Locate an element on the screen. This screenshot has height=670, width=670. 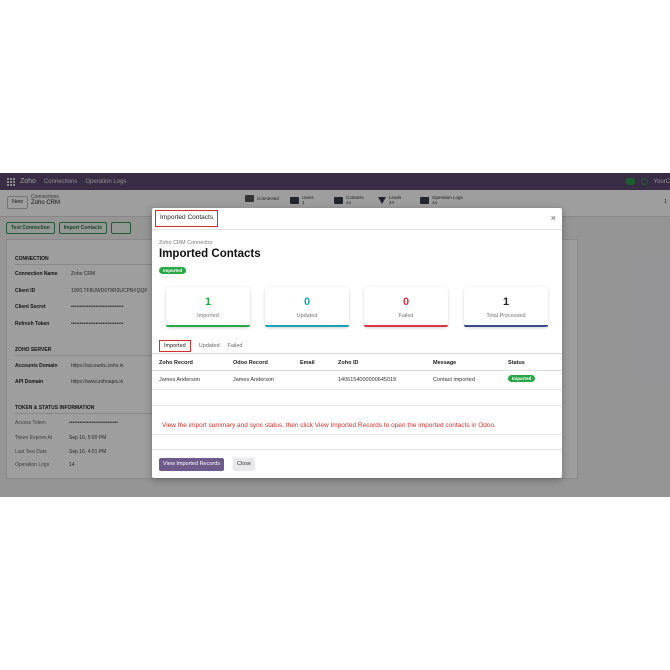
dialog-header: Imported Contacts × is located at coordinates (357, 219).